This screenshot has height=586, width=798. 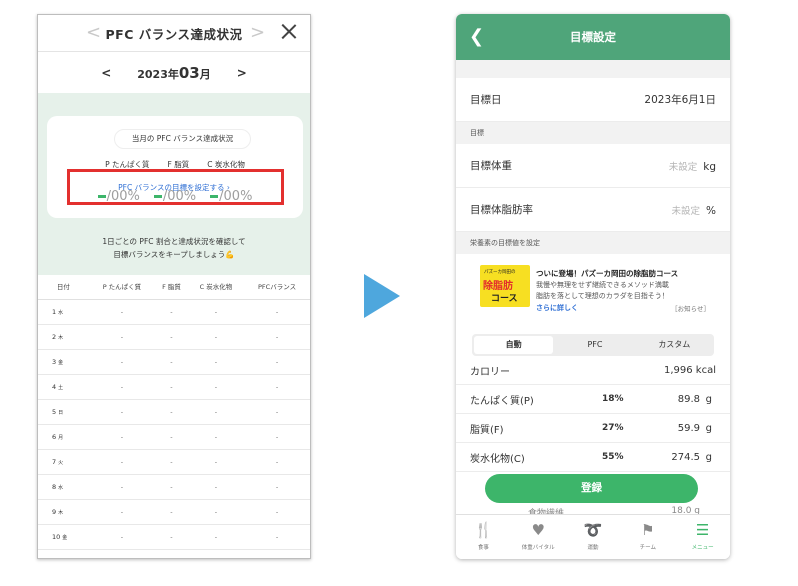 I want to click on tab-label: チーム, so click(x=647, y=548).